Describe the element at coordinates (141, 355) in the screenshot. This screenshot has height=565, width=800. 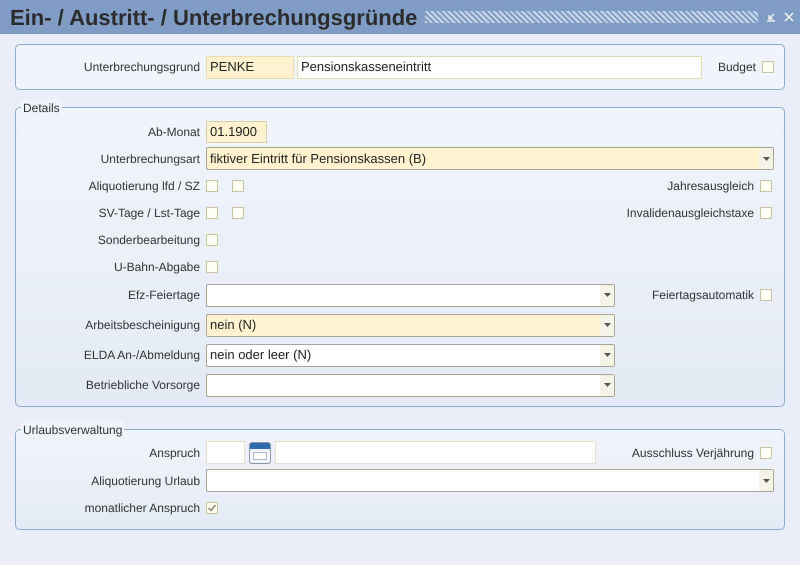
I see `field-label: ELDA An-/Abmeldung` at that location.